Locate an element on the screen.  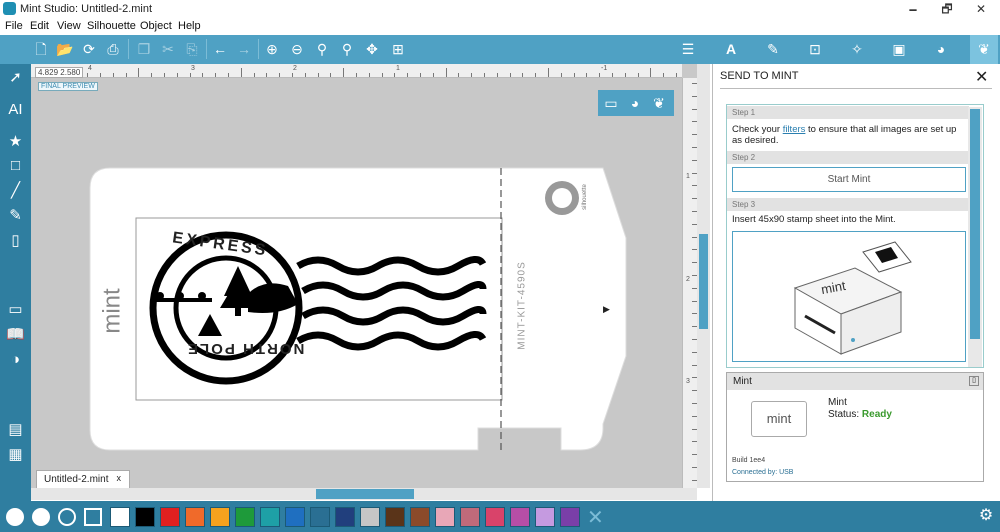
card-arrow-icon: ▶ is located at coordinates (606, 309).